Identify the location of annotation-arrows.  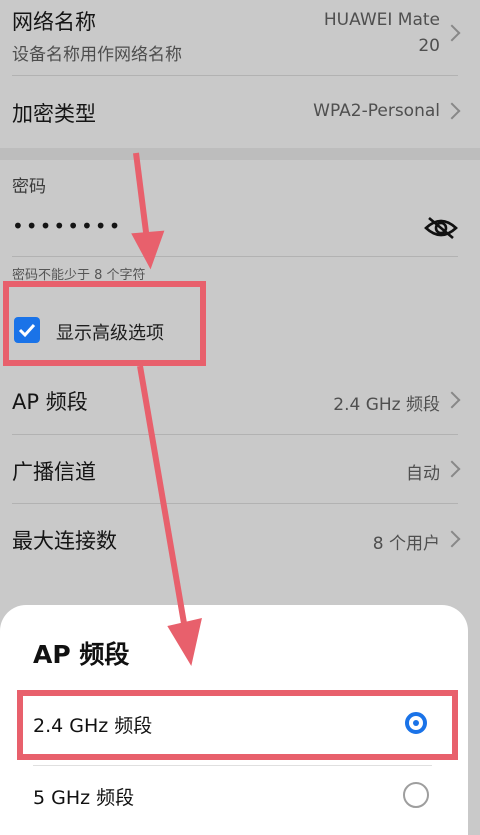
(166, 409).